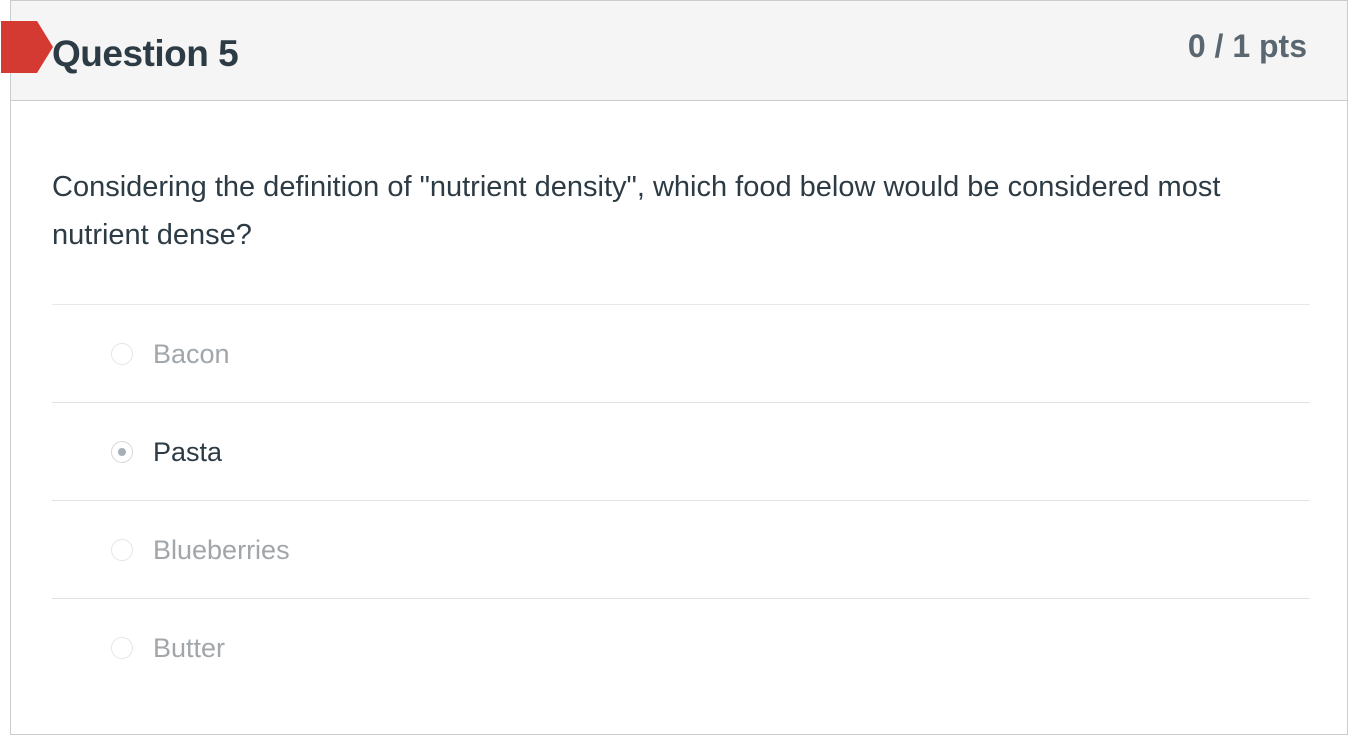 The image size is (1360, 738). I want to click on question-title: Question 5, so click(145, 53).